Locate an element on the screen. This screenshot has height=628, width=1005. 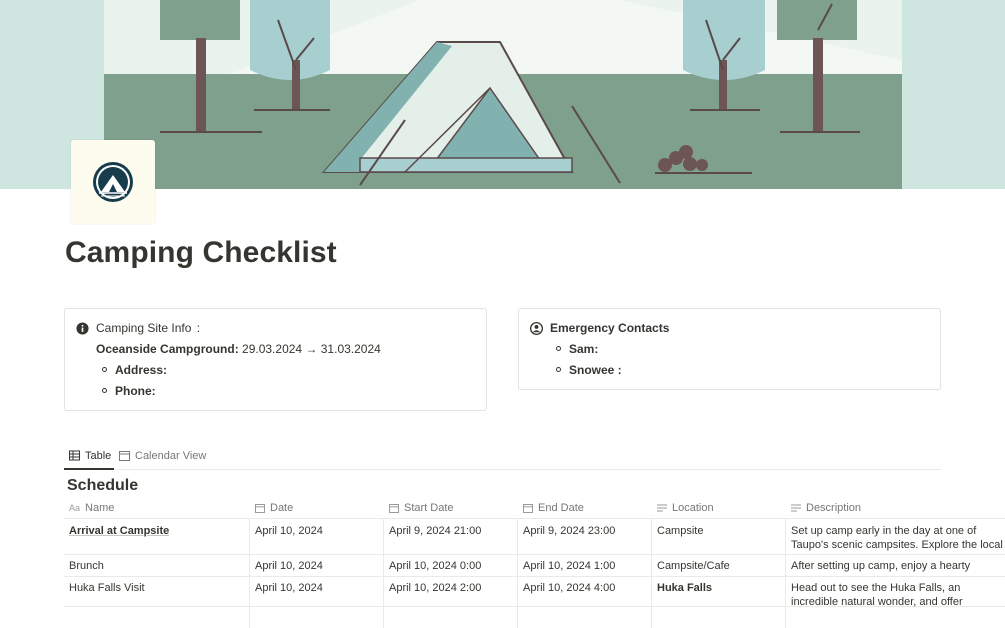
address-label: Address: is located at coordinates (141, 370).